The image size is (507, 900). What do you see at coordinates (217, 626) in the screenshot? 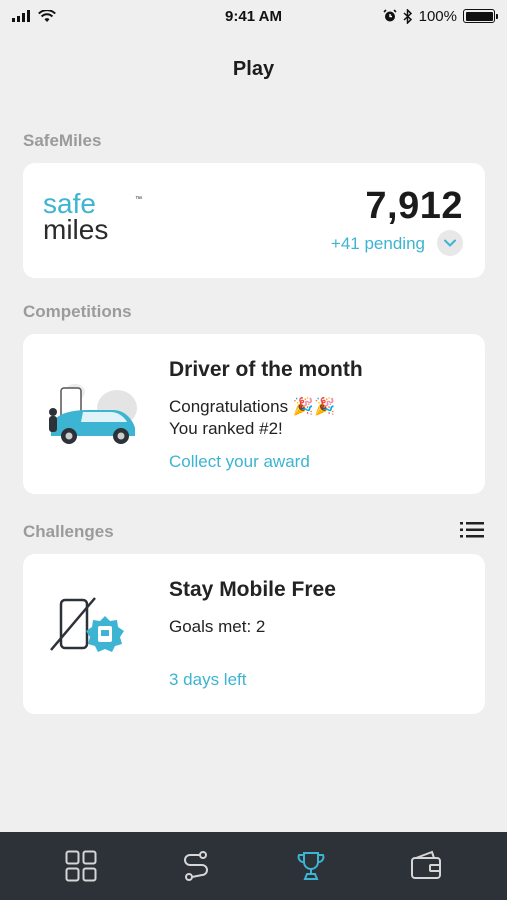
I see `challenge-goals: Goals met: 2` at bounding box center [217, 626].